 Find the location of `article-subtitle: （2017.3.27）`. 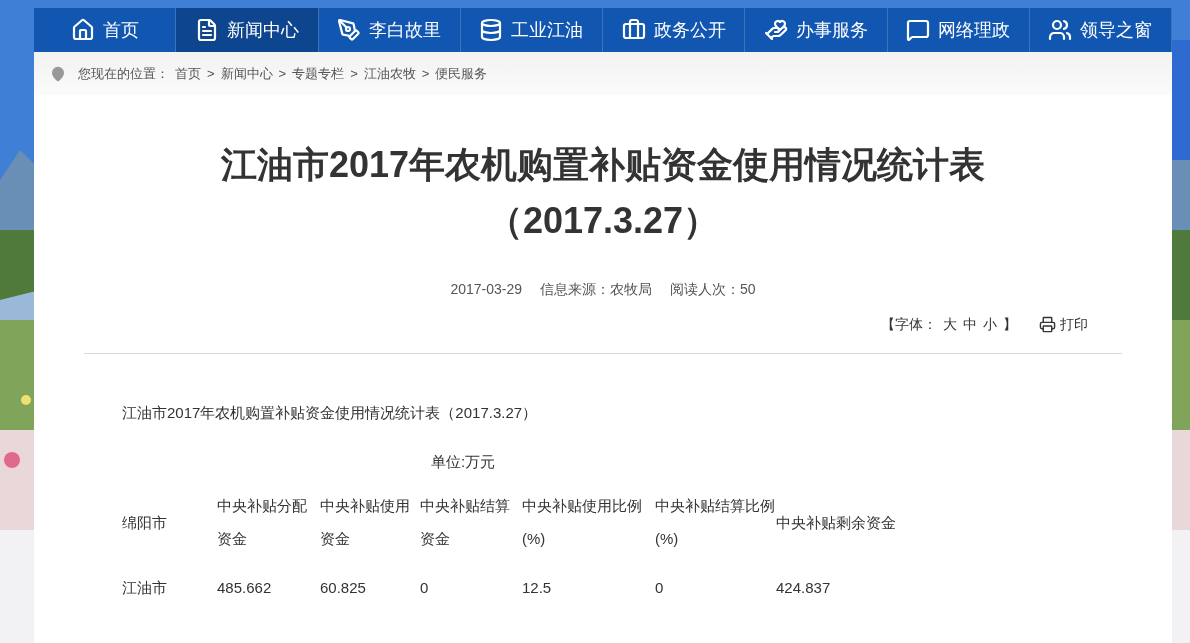

article-subtitle: （2017.3.27） is located at coordinates (603, 221).